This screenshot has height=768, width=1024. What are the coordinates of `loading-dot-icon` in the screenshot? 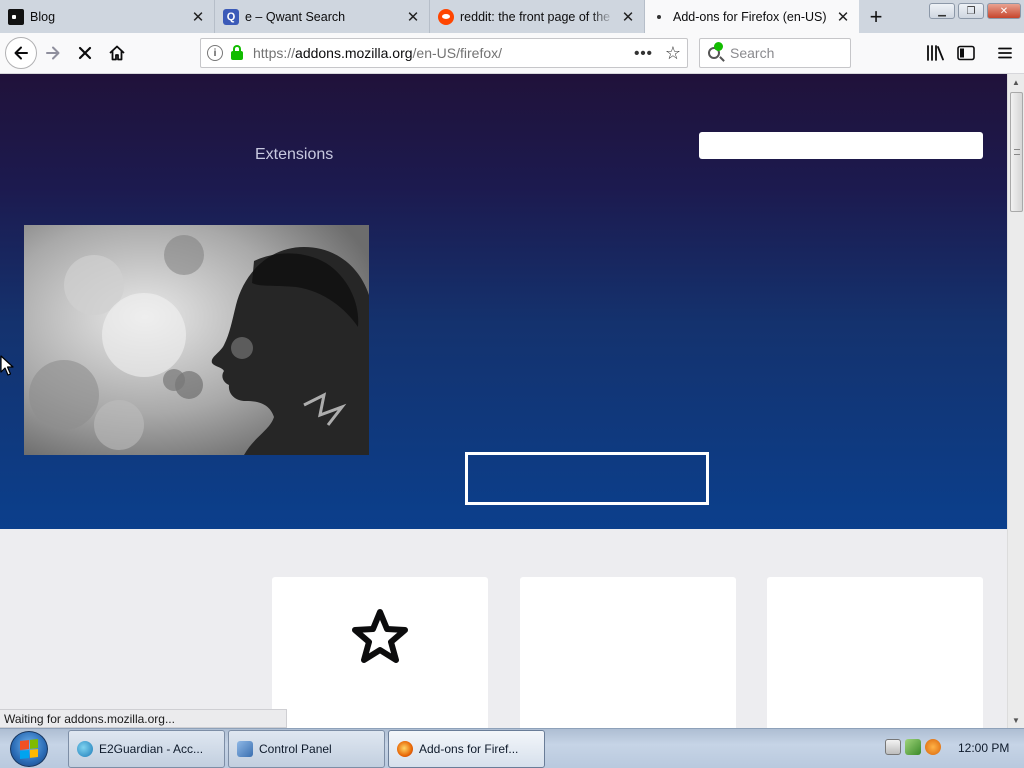 It's located at (659, 16).